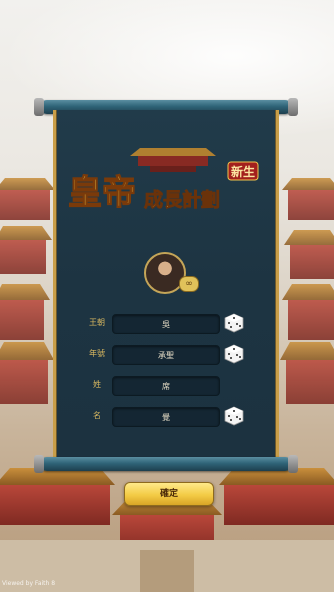  I want to click on form-row-given-name: 名 覺, so click(186, 416).